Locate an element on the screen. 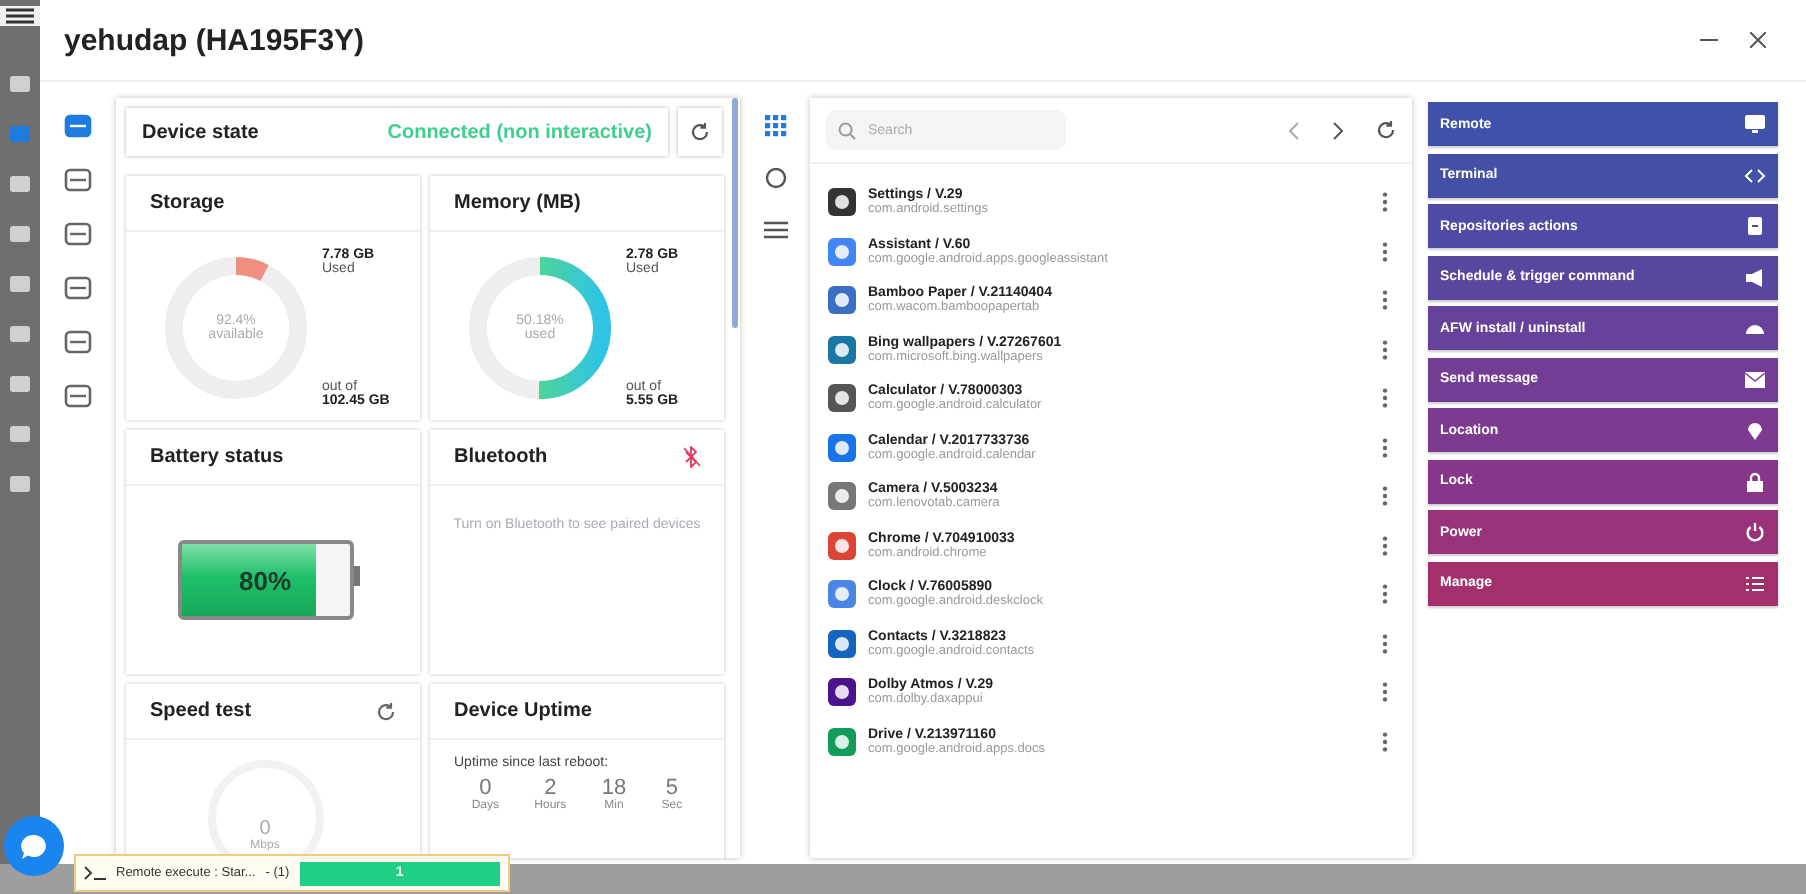  uptime-value: 2 is located at coordinates (550, 788).